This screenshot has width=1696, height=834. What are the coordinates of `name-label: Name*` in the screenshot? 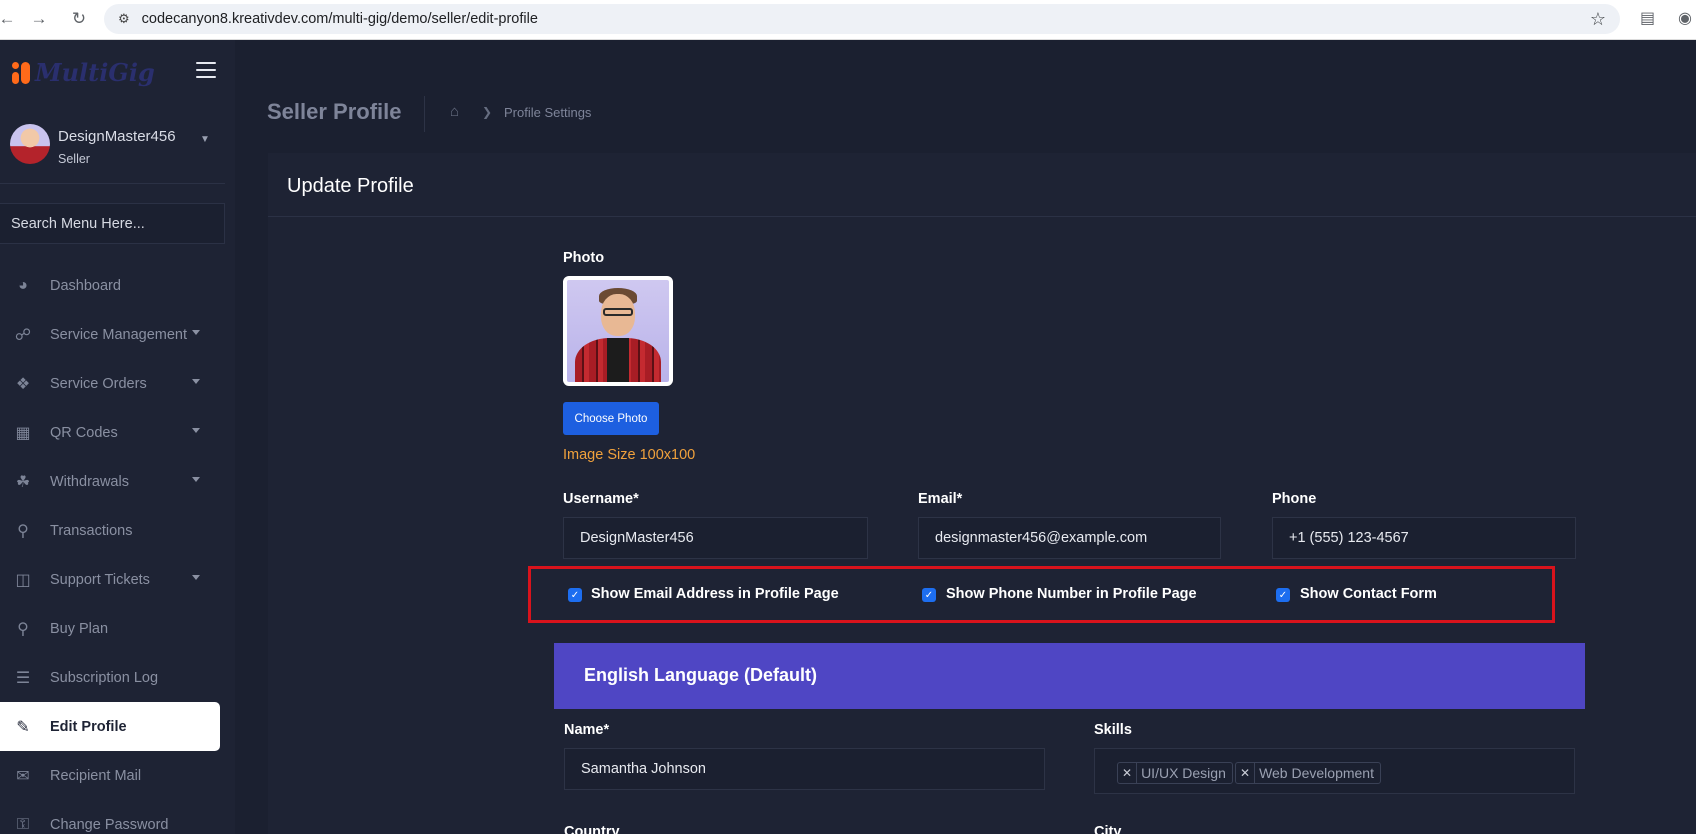 It's located at (587, 730).